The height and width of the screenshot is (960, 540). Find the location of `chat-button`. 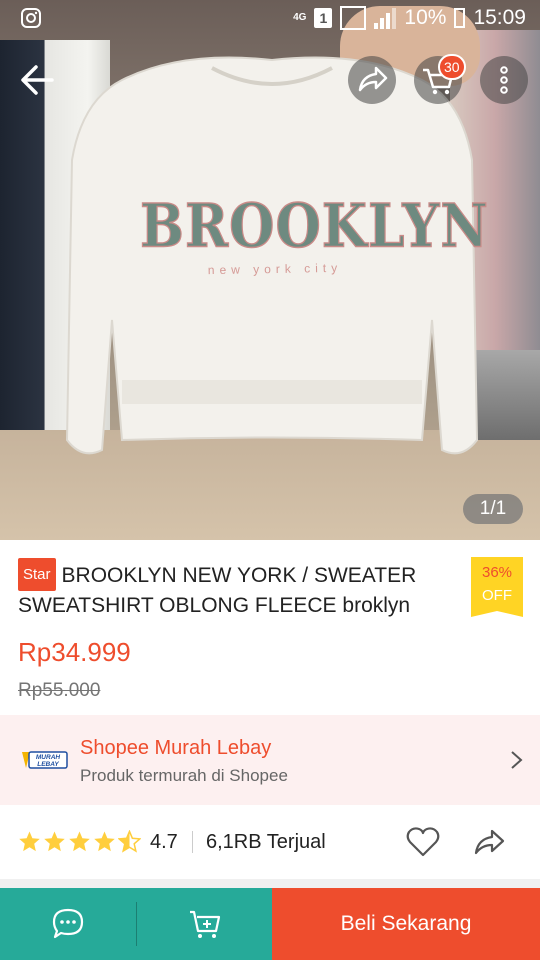

chat-button is located at coordinates (68, 924).